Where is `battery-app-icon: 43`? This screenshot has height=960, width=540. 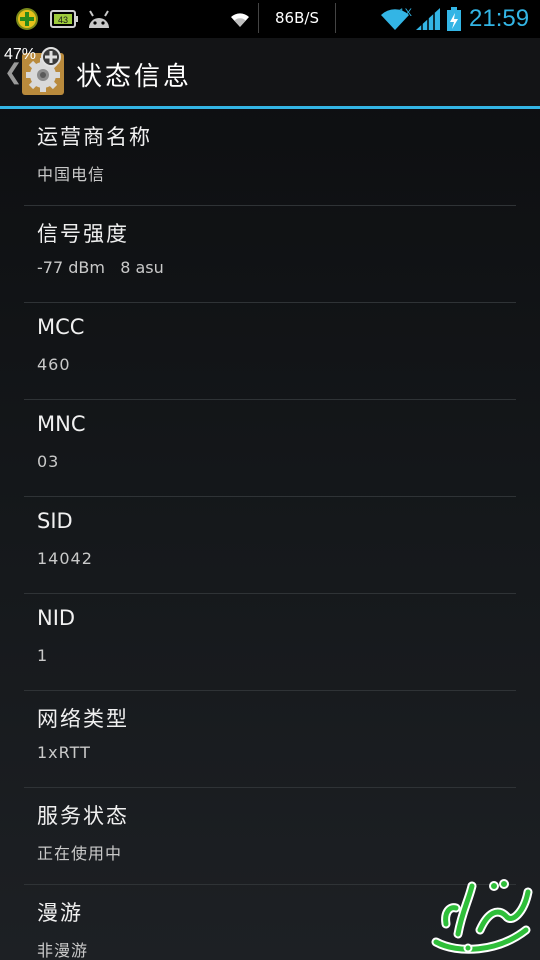
battery-app-icon: 43 is located at coordinates (64, 19).